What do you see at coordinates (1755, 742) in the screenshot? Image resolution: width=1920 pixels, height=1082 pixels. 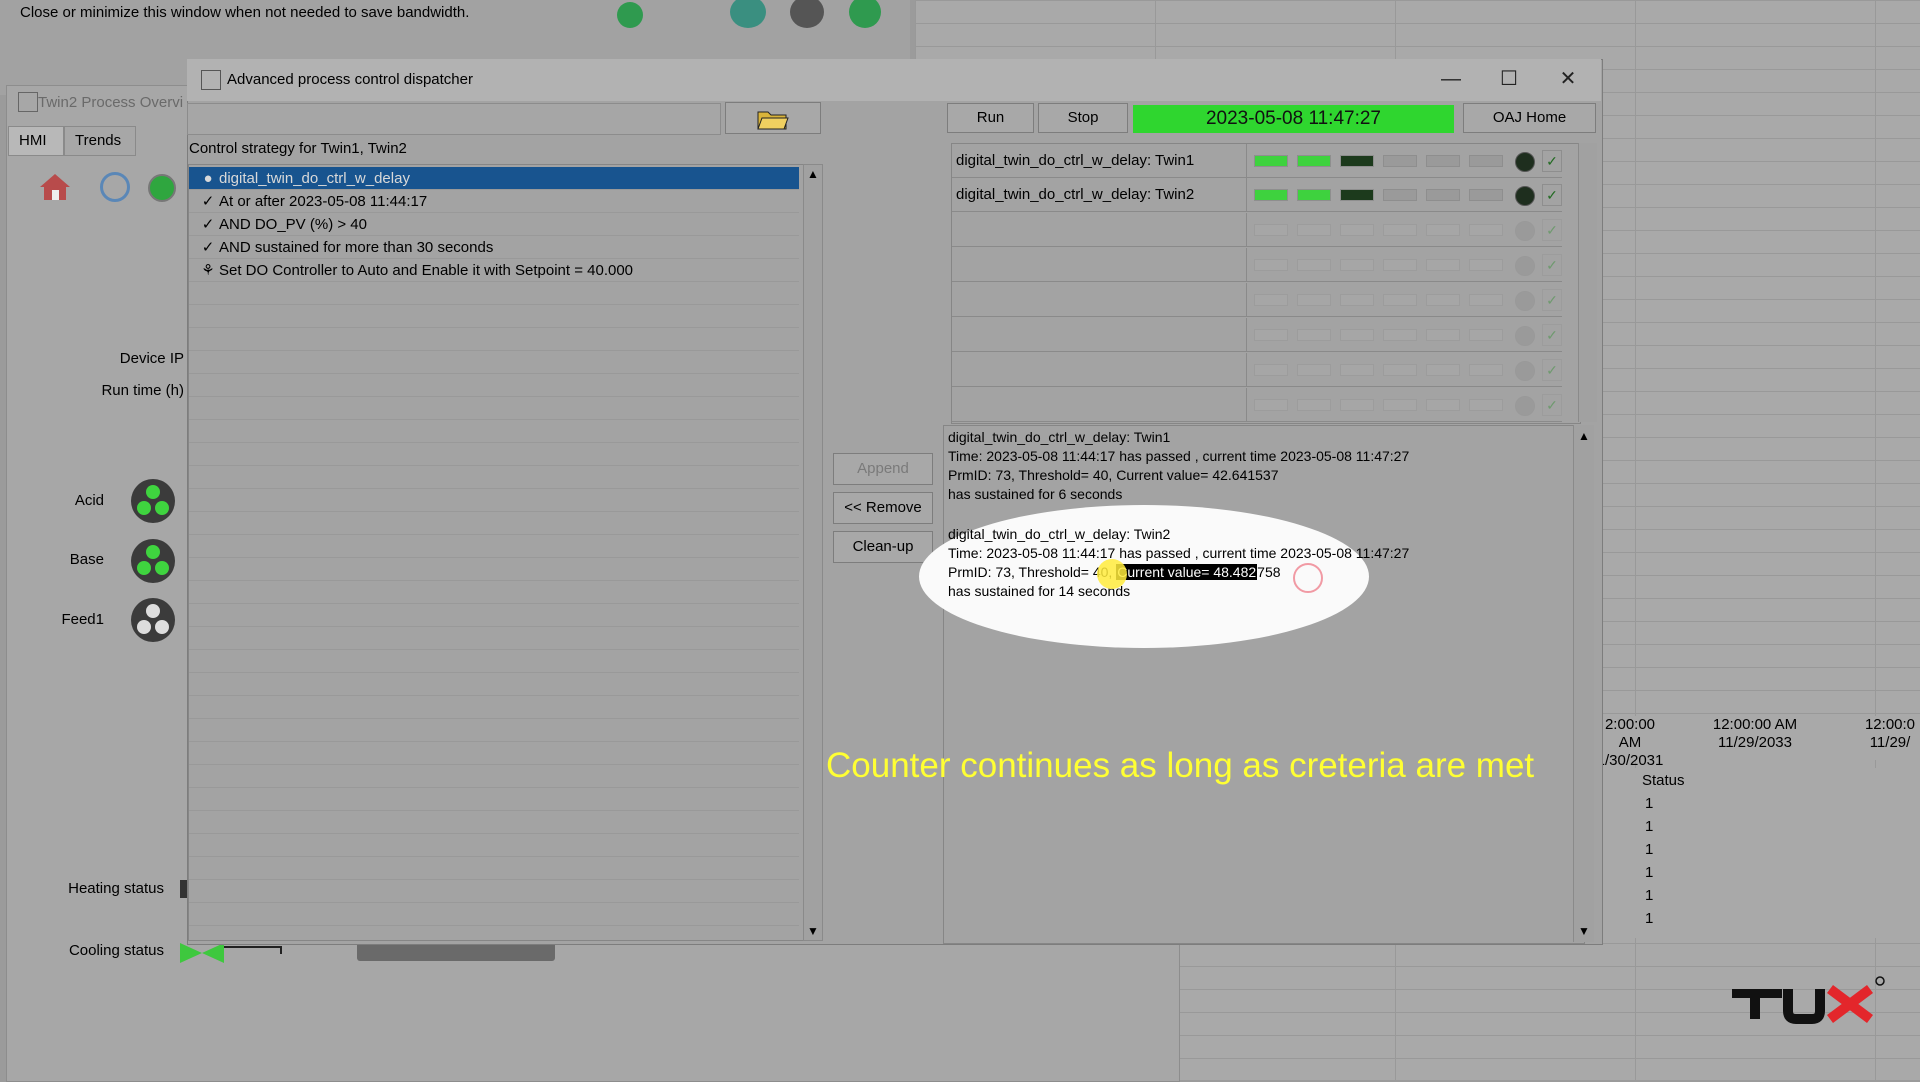 I see `axis-date: 11/29/2033` at bounding box center [1755, 742].